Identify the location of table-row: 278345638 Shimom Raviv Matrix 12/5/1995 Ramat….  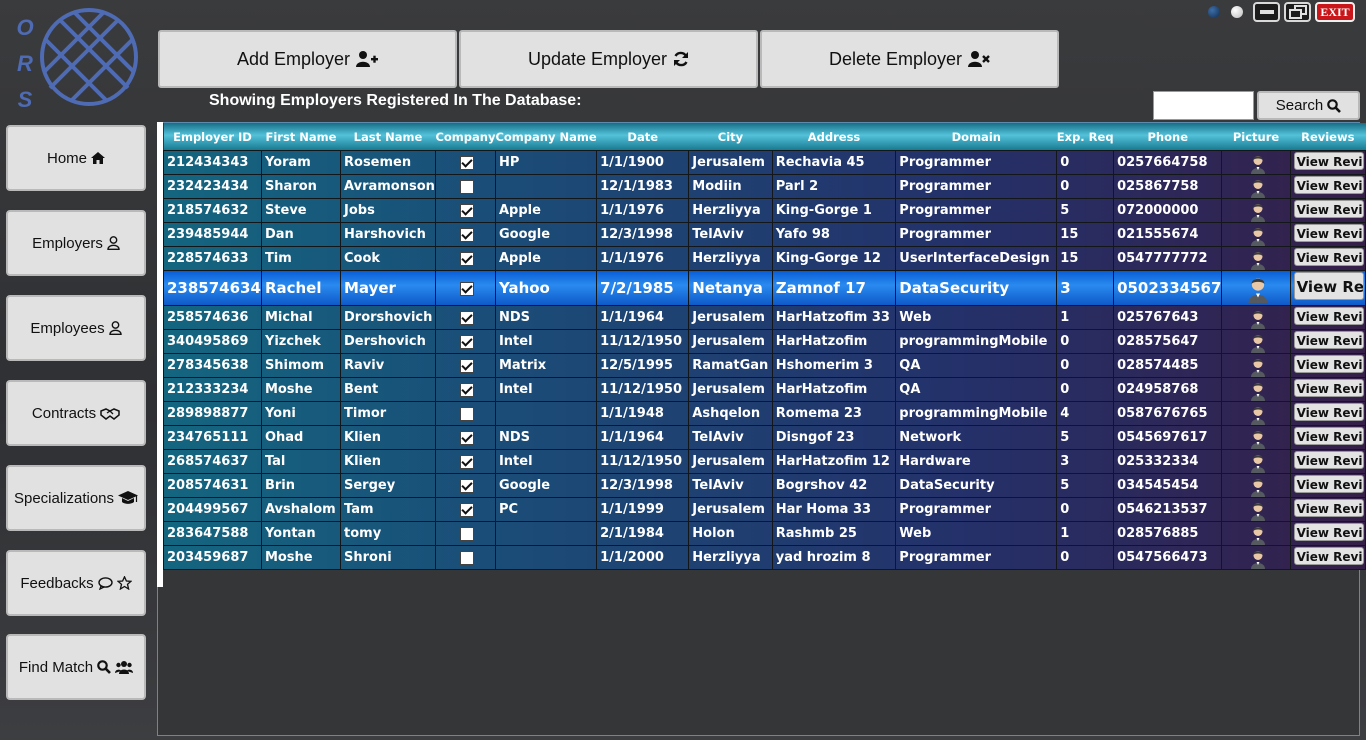
(764, 365).